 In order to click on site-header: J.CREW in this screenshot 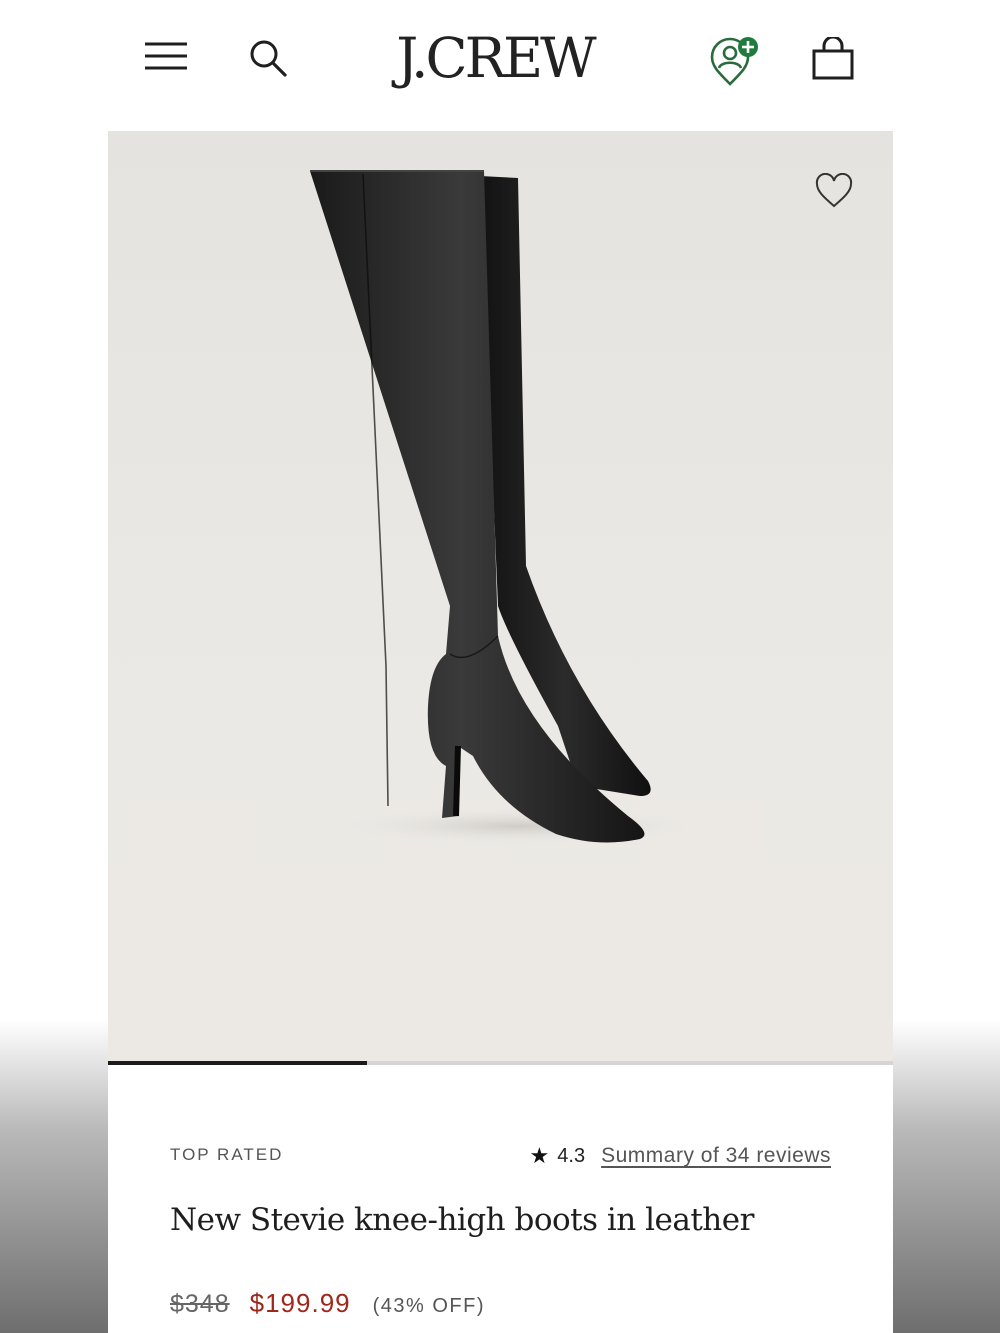, I will do `click(500, 60)`.